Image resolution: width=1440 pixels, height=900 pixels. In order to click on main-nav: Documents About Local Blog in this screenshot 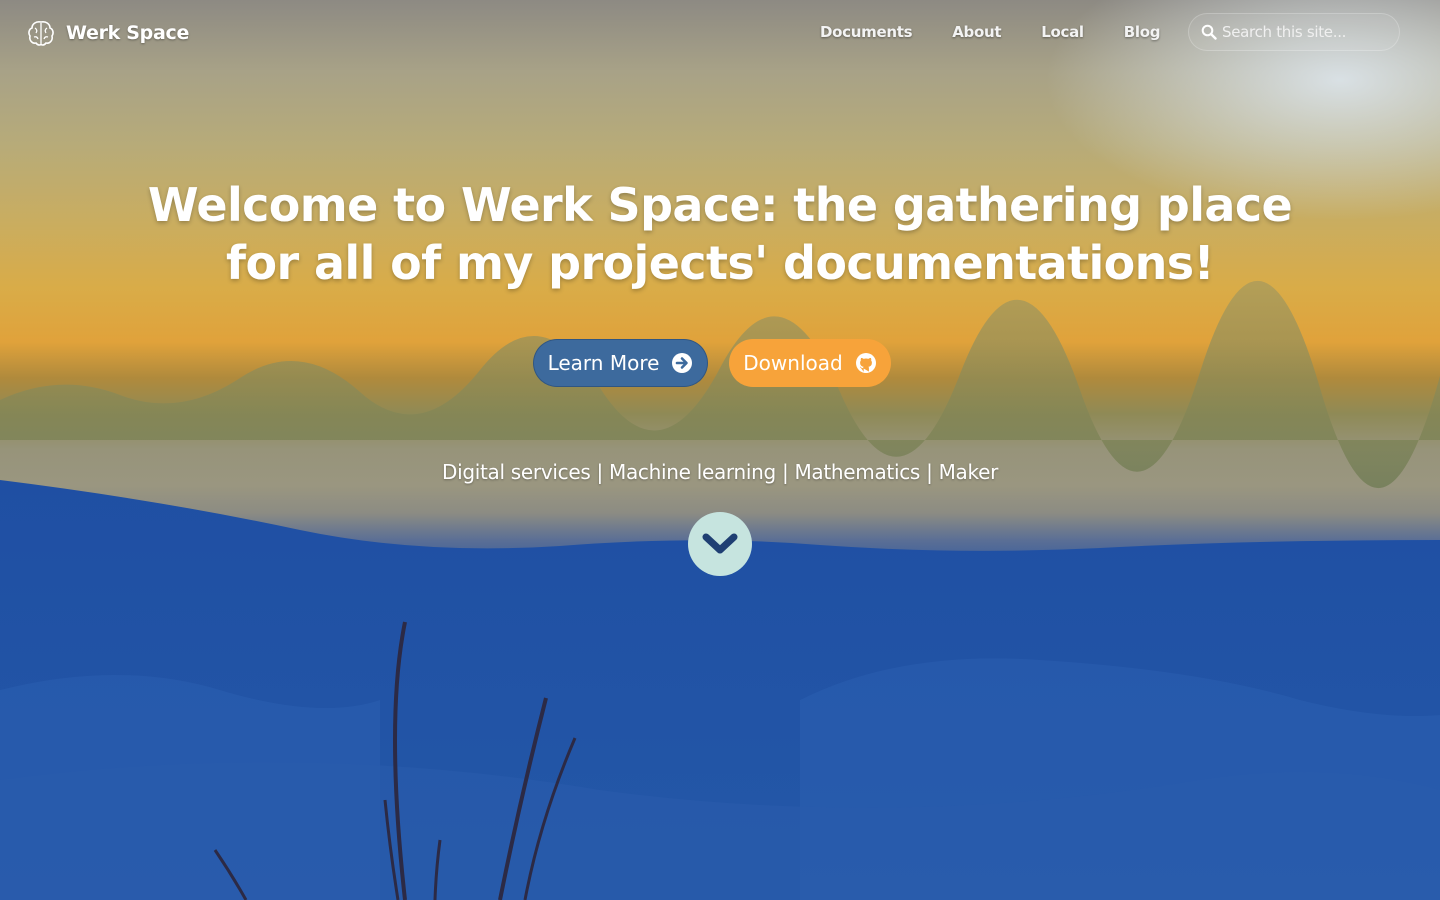, I will do `click(1000, 32)`.